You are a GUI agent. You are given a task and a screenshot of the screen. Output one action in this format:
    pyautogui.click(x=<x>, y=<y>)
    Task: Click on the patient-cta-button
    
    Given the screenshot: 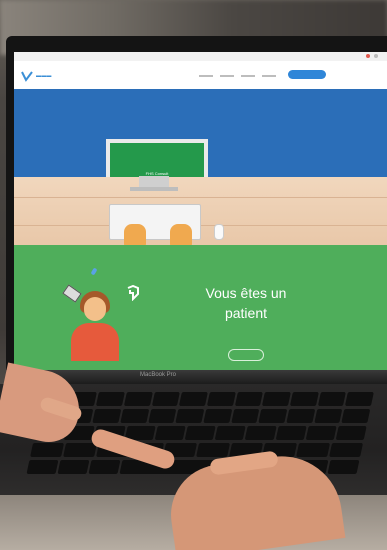 What is the action you would take?
    pyautogui.click(x=246, y=355)
    